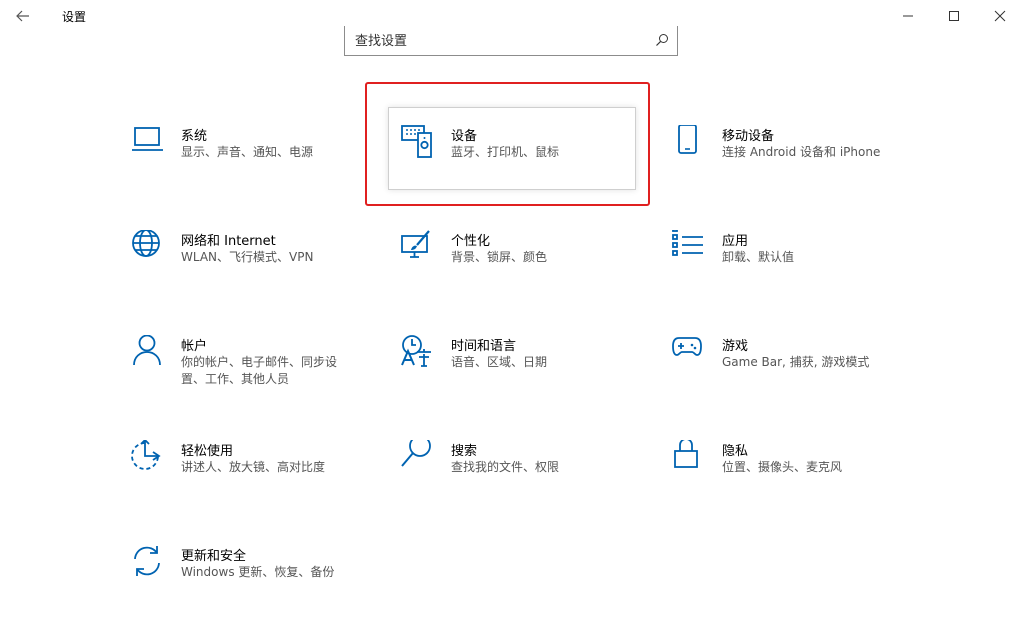 The image size is (1023, 632). What do you see at coordinates (464, 451) in the screenshot?
I see `tile-title: 搜索` at bounding box center [464, 451].